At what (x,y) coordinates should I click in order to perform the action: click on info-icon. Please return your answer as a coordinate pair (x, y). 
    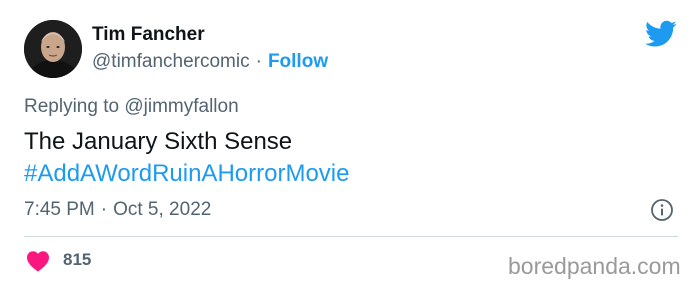
    Looking at the image, I should click on (662, 210).